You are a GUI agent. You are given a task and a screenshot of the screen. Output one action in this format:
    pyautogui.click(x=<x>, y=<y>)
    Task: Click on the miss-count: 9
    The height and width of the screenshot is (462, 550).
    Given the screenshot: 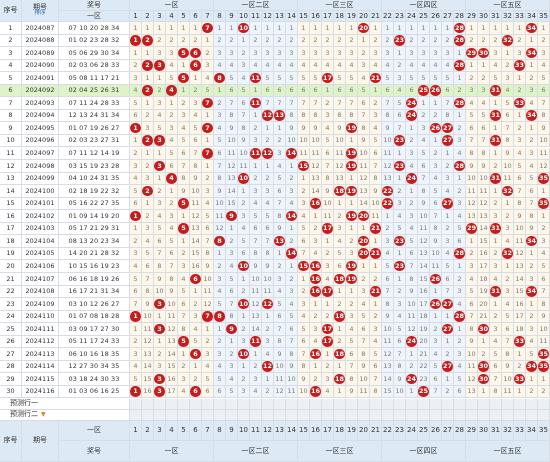 What is the action you would take?
    pyautogui.click(x=471, y=165)
    